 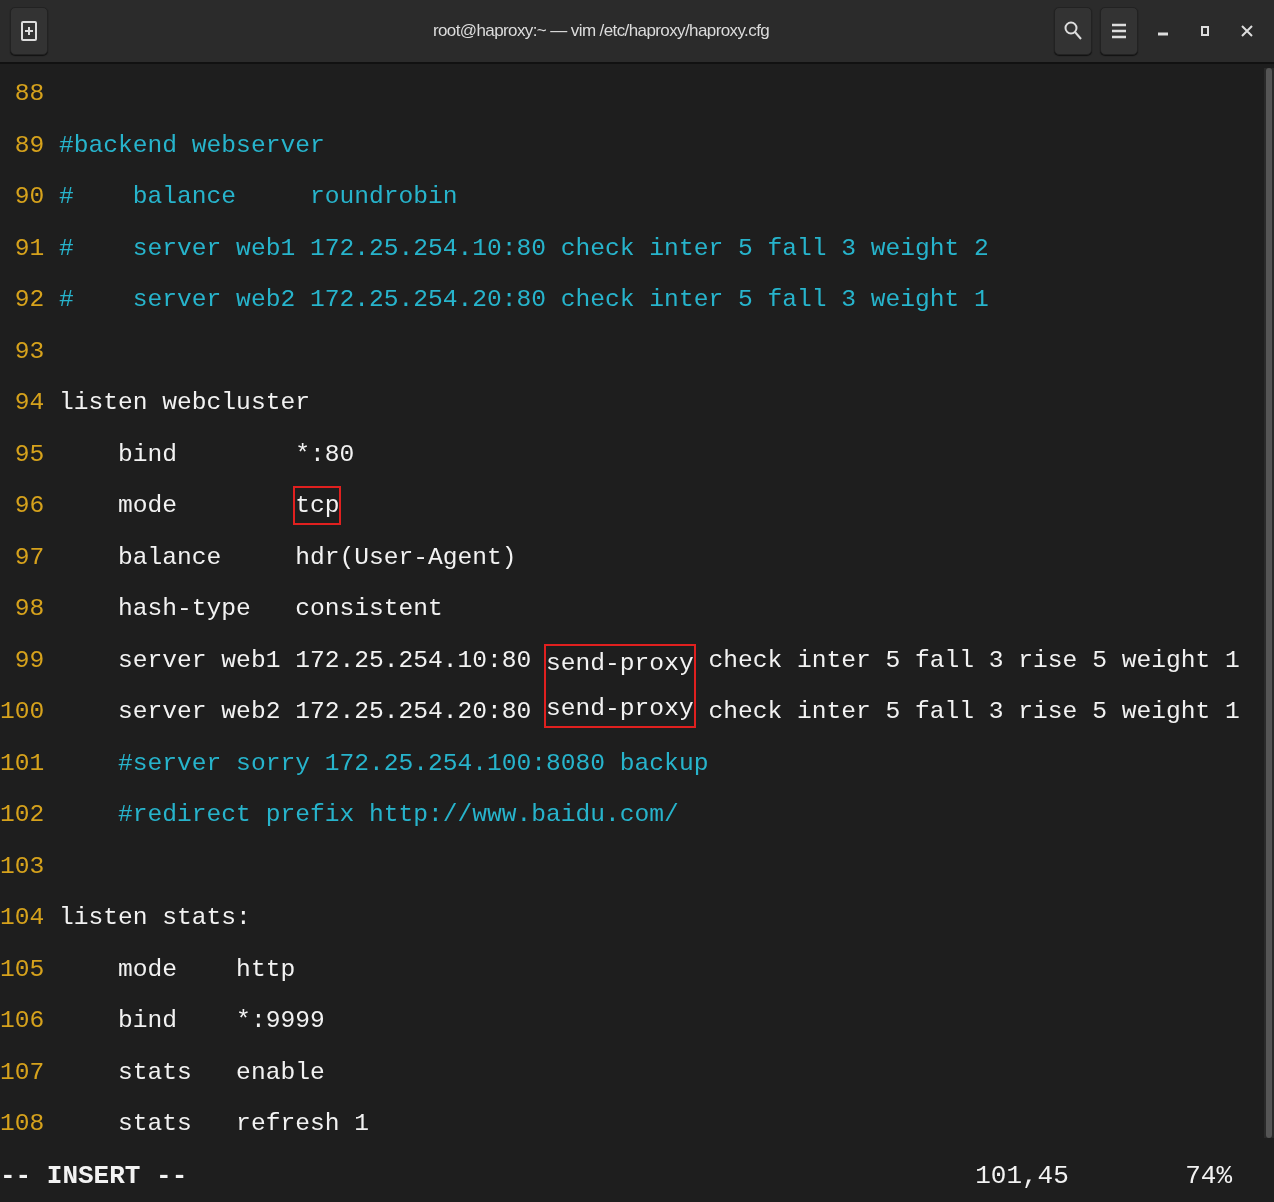 I want to click on new-tab-button, so click(x=29, y=31).